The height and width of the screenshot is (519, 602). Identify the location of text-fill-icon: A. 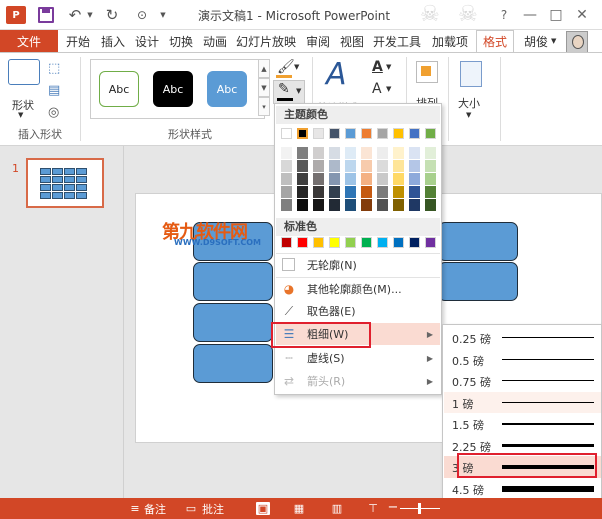
(377, 67).